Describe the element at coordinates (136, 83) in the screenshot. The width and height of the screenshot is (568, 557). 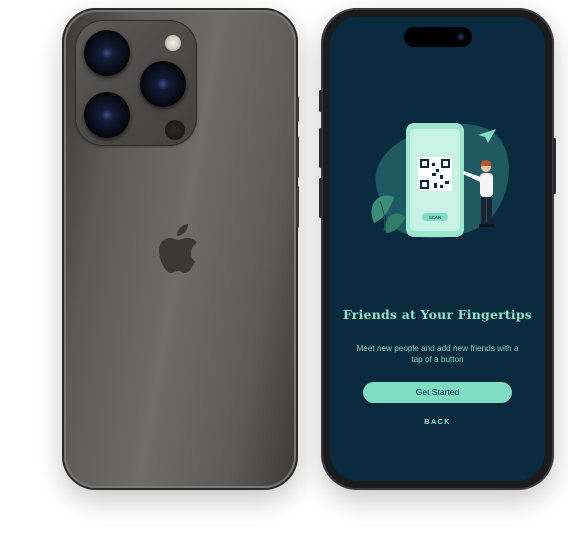
I see `camera-module` at that location.